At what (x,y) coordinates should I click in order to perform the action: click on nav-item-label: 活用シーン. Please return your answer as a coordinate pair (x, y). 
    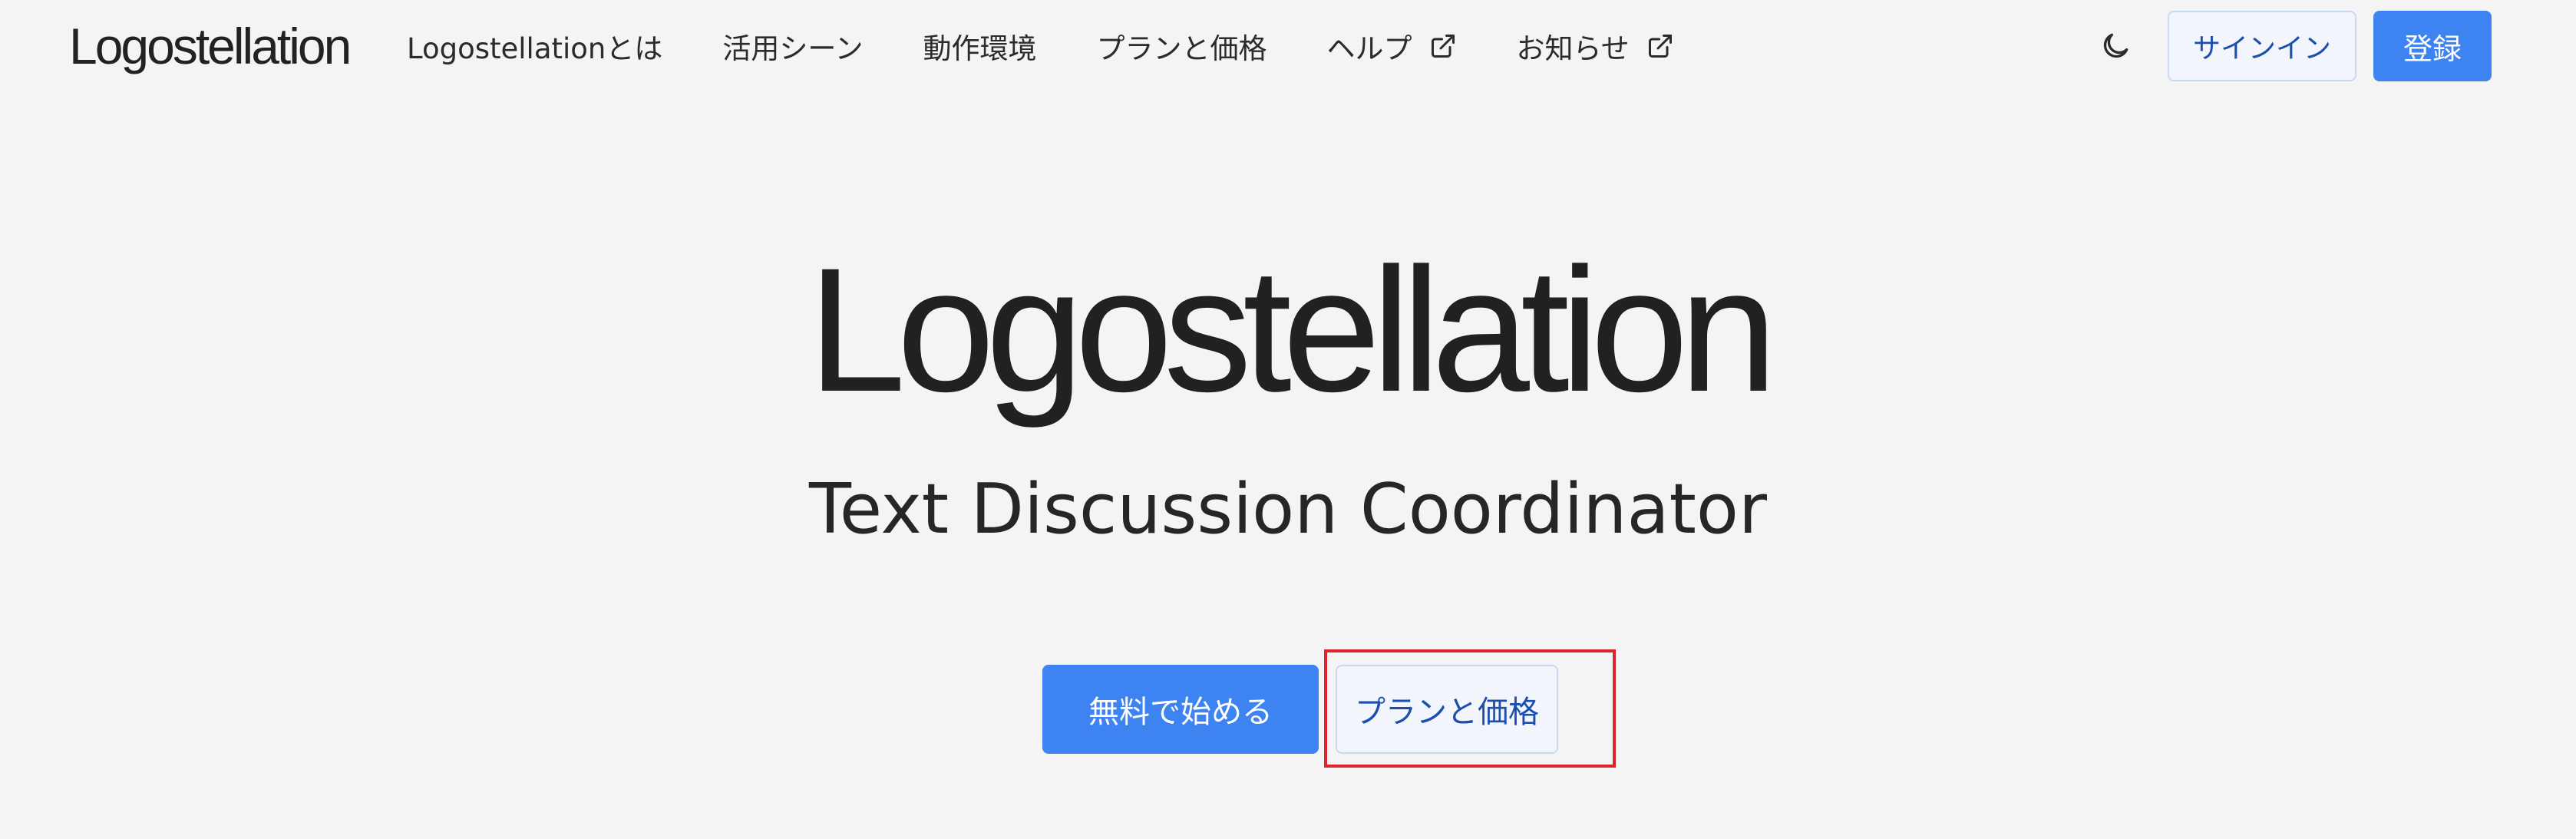
    Looking at the image, I should click on (793, 48).